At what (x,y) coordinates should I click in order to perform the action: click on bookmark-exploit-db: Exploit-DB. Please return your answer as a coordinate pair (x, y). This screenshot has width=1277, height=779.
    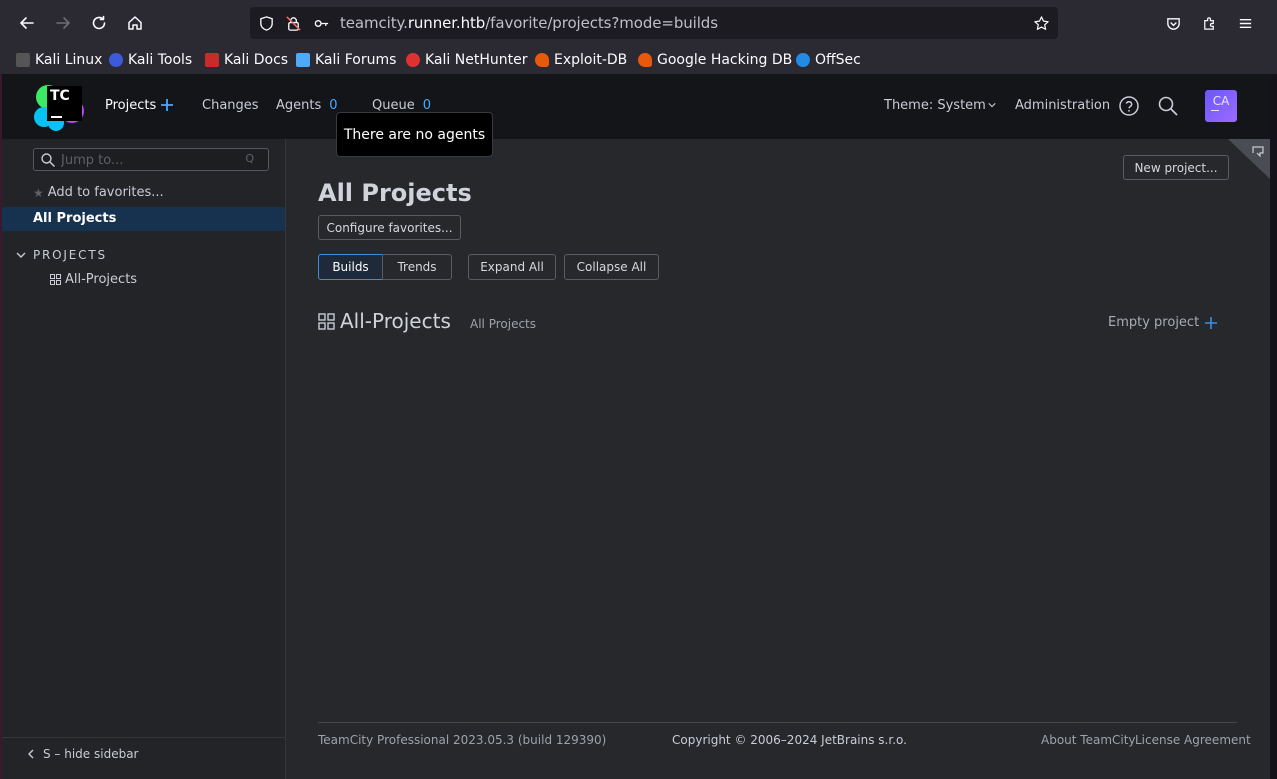
    Looking at the image, I should click on (581, 60).